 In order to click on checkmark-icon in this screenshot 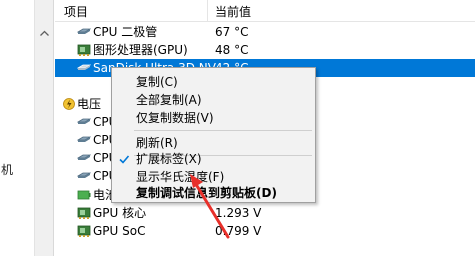, I will do `click(124, 159)`.